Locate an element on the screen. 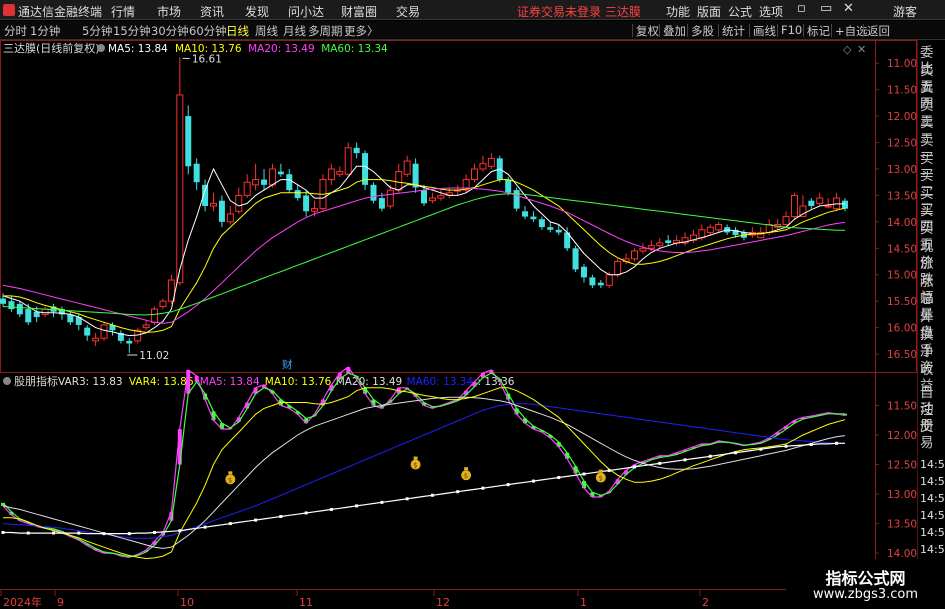 This screenshot has height=609, width=945. toolbar-button-5: F10 is located at coordinates (791, 30).